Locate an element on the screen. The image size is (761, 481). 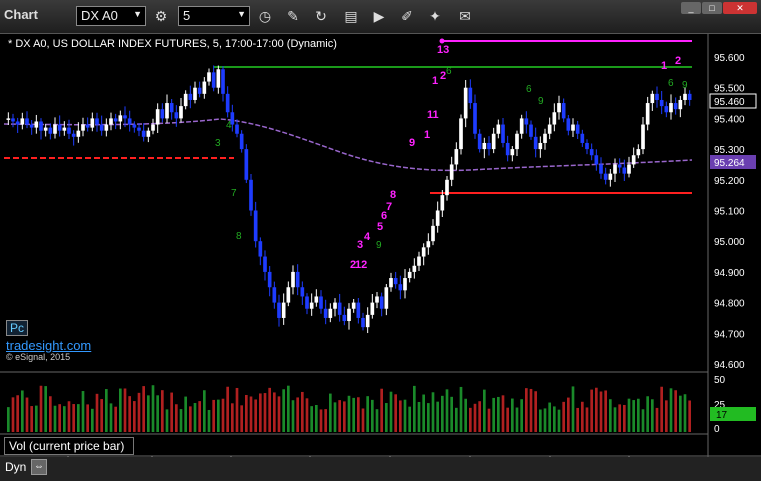
note-icon: ✉ is located at coordinates (465, 16).